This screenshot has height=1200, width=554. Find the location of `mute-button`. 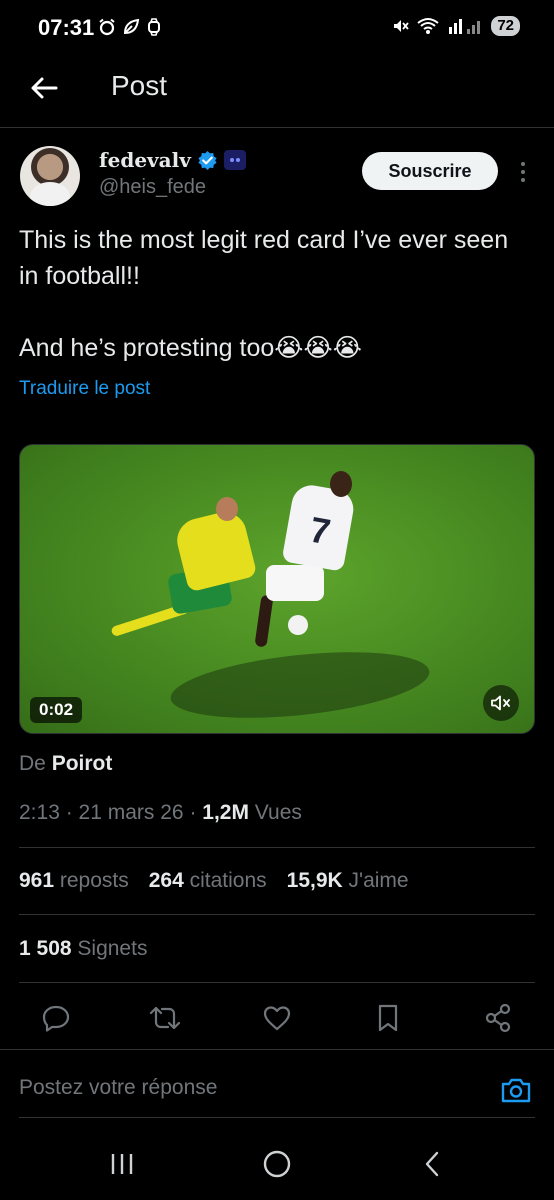

mute-button is located at coordinates (501, 703).